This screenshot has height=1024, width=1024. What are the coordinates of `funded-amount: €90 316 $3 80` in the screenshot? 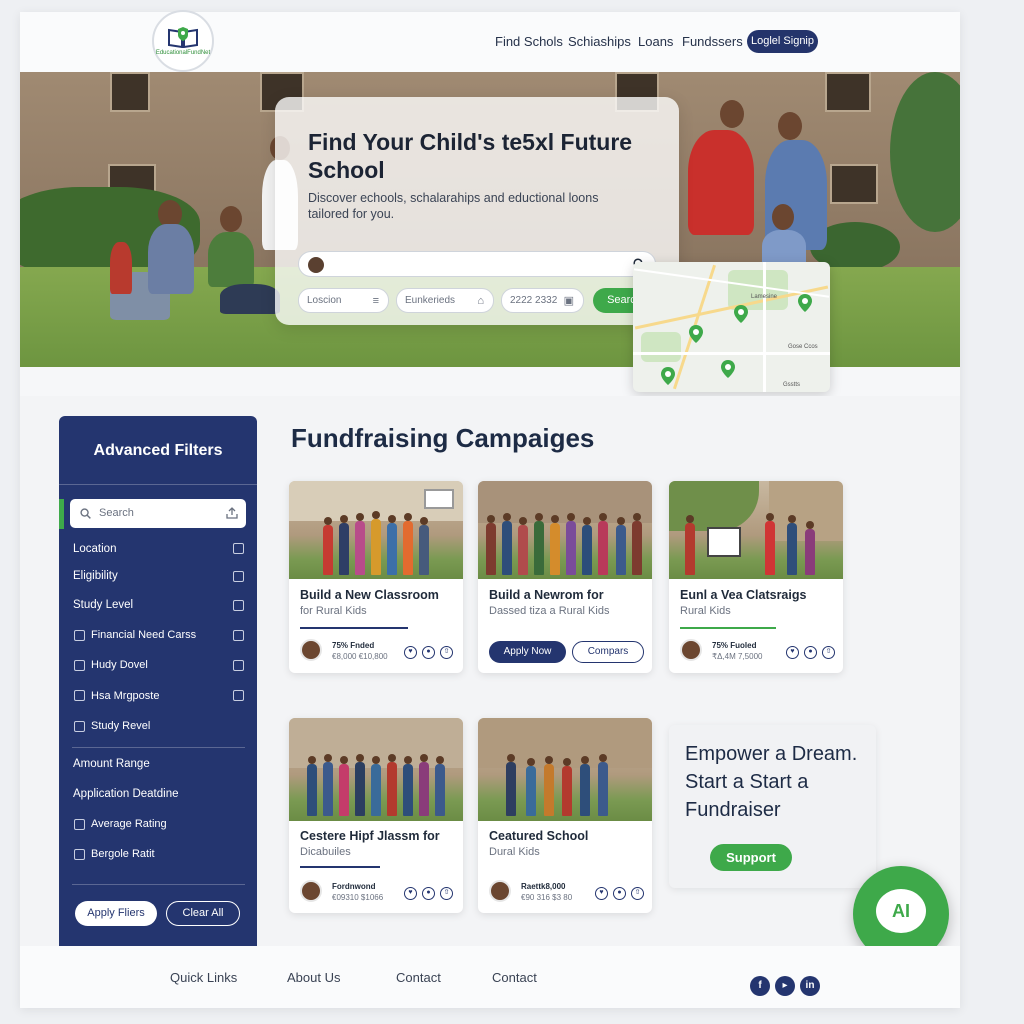 It's located at (547, 897).